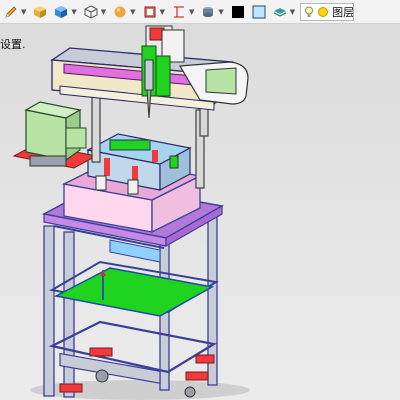 The image size is (400, 400). What do you see at coordinates (61, 12) in the screenshot?
I see `blue-cube-icon` at bounding box center [61, 12].